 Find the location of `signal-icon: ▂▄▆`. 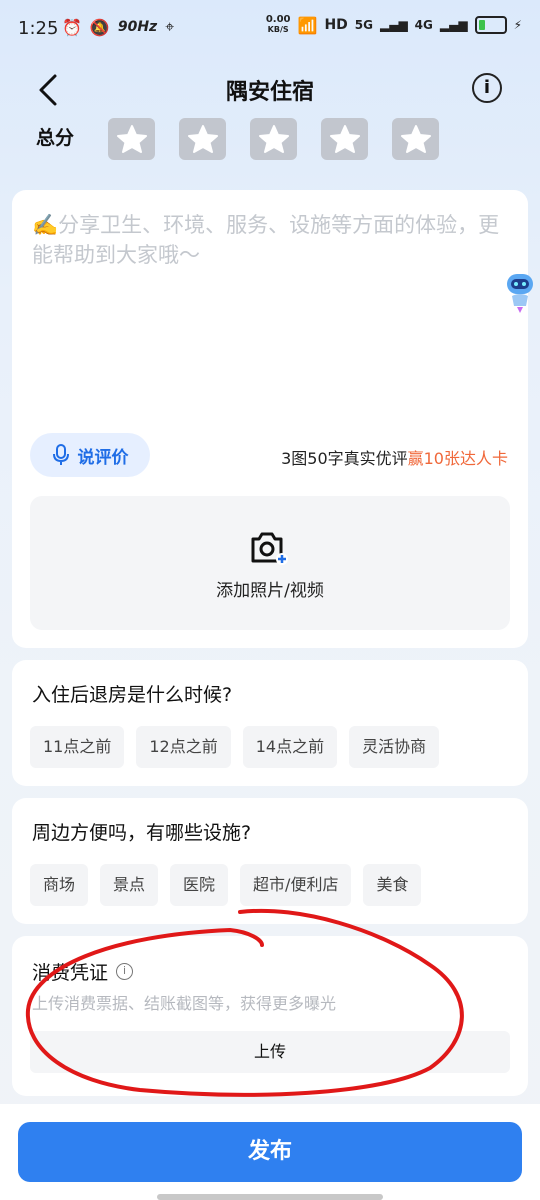

signal-icon: ▂▄▆ is located at coordinates (393, 25).